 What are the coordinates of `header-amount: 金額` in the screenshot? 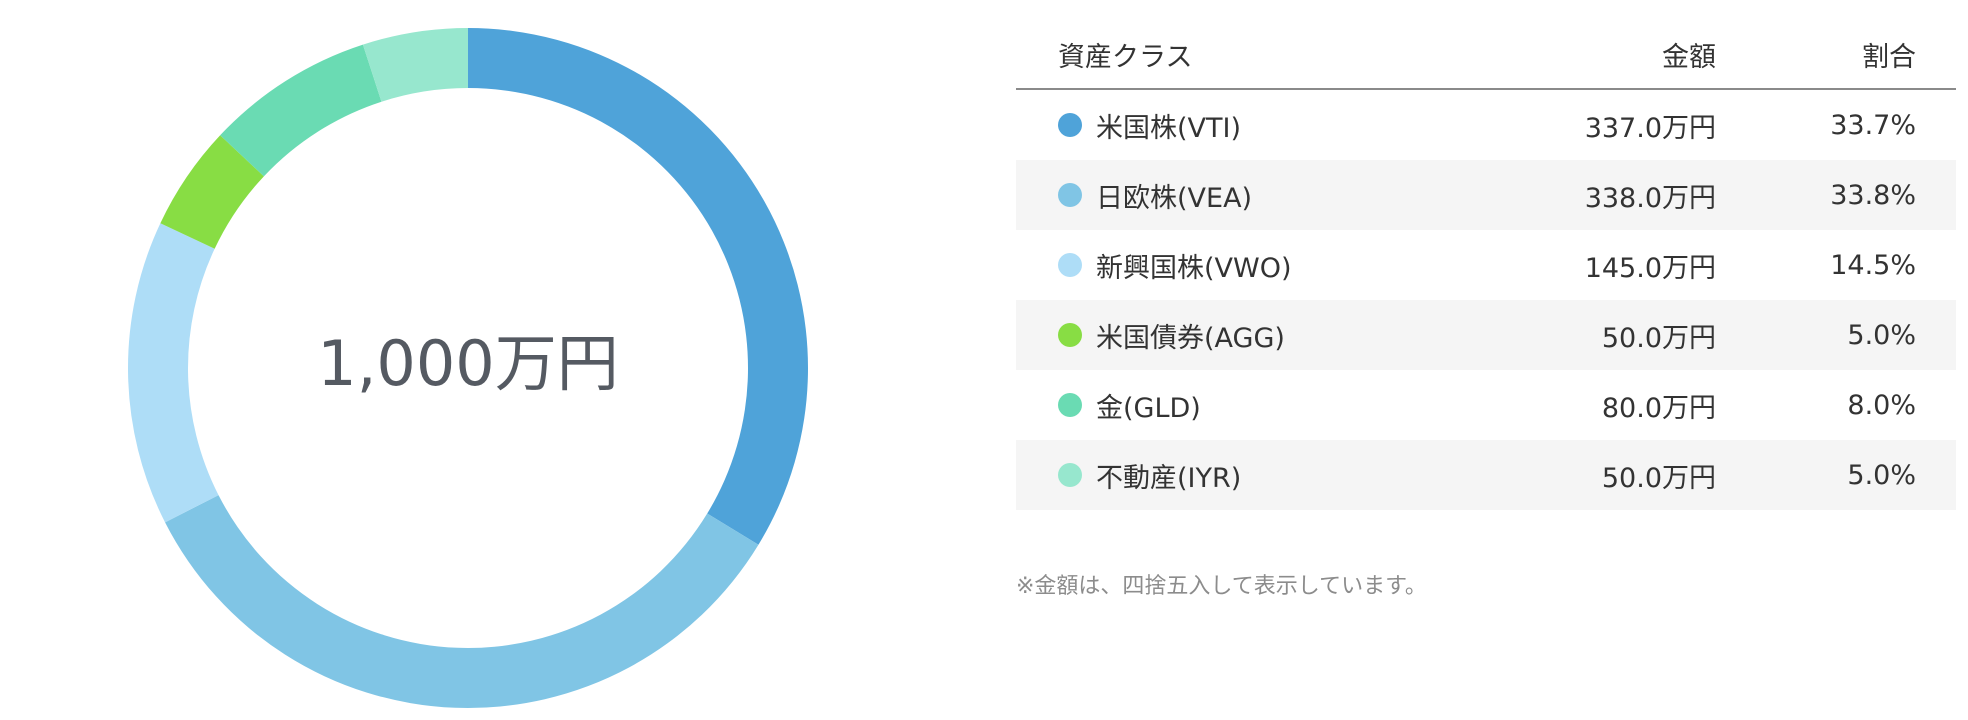 It's located at (1611, 55).